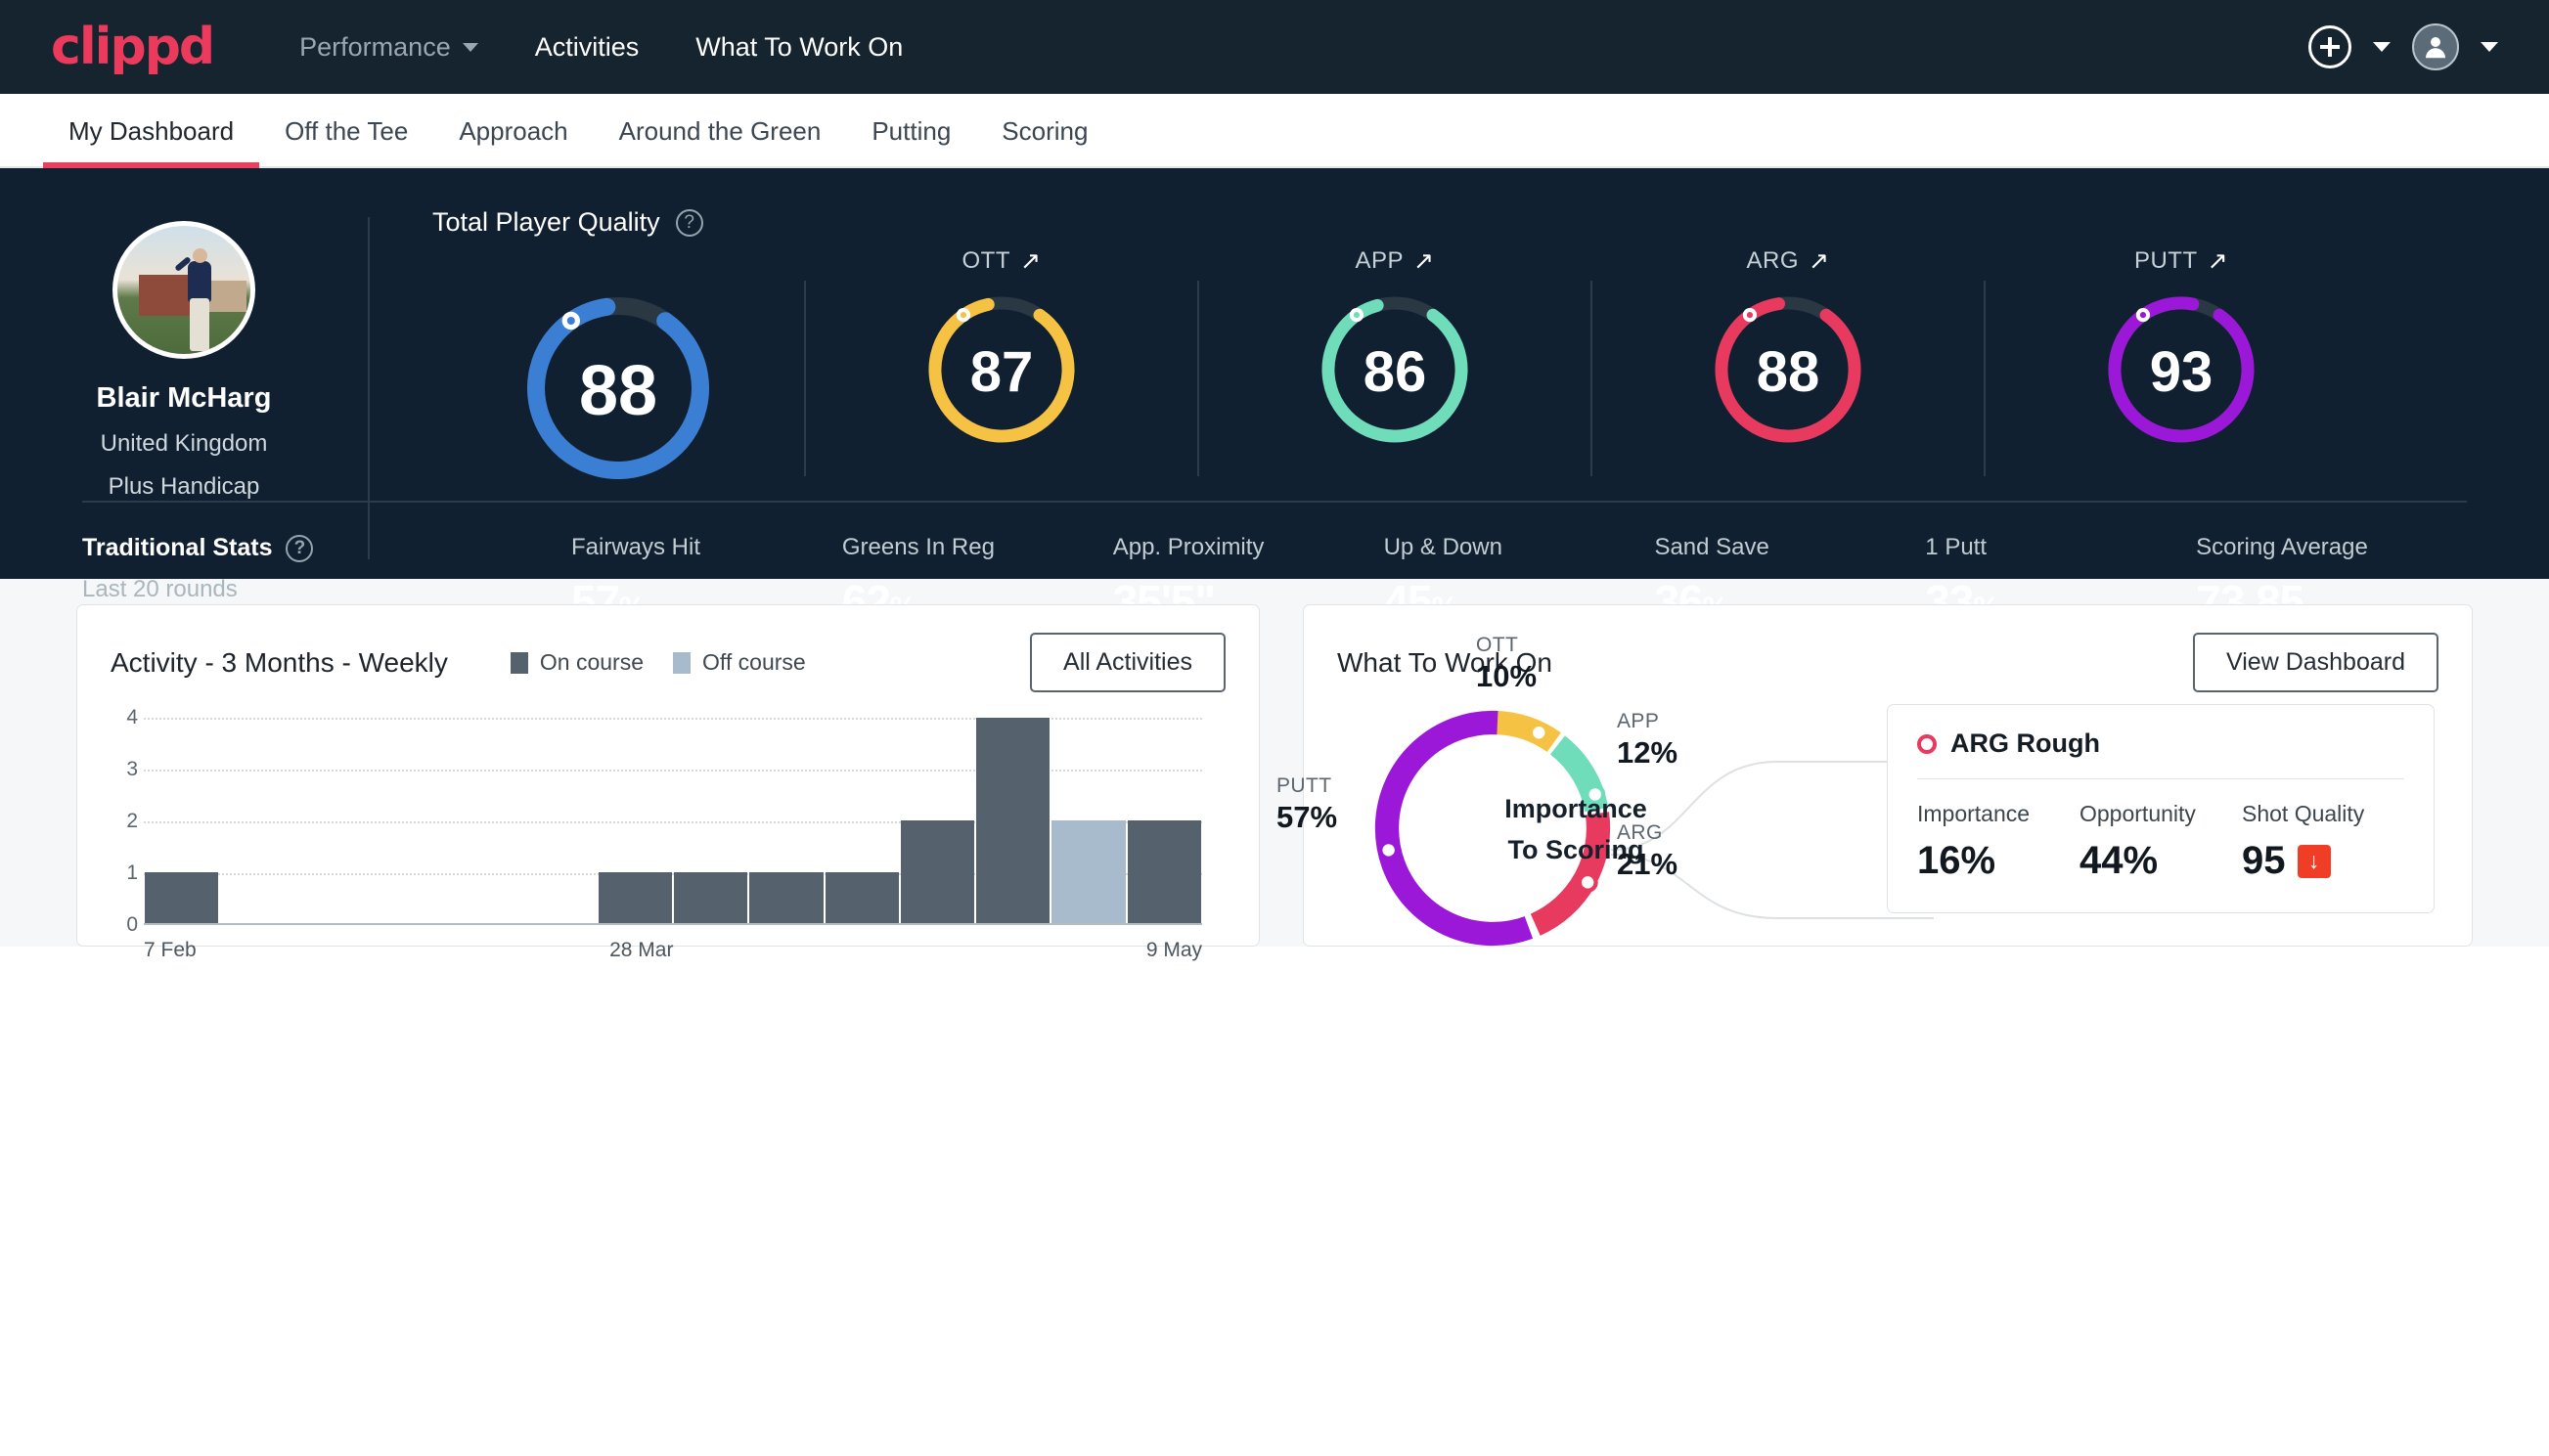 Image resolution: width=2549 pixels, height=1456 pixels. I want to click on donut-label-arg: ARG 21%, so click(1647, 851).